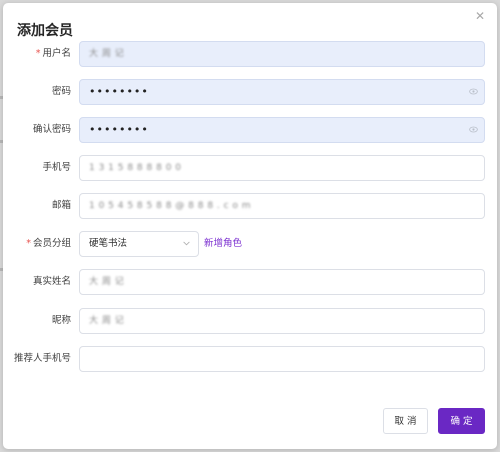 This screenshot has height=452, width=500. Describe the element at coordinates (48, 243) in the screenshot. I see `member-group-label: * 会员分组` at that location.